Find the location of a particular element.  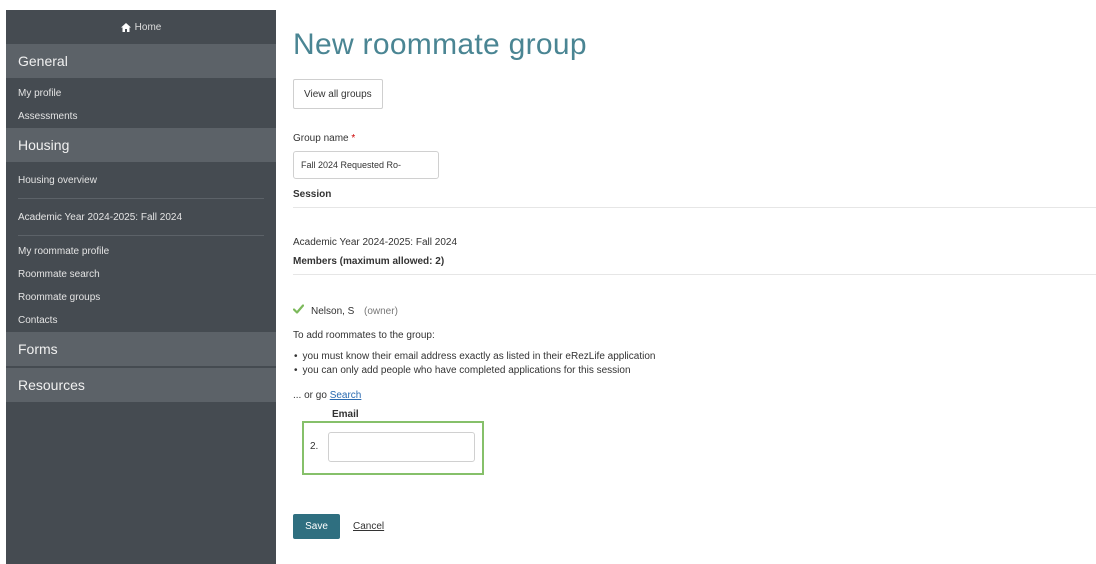

sidebar-item-assessments: Assessments is located at coordinates (141, 116).